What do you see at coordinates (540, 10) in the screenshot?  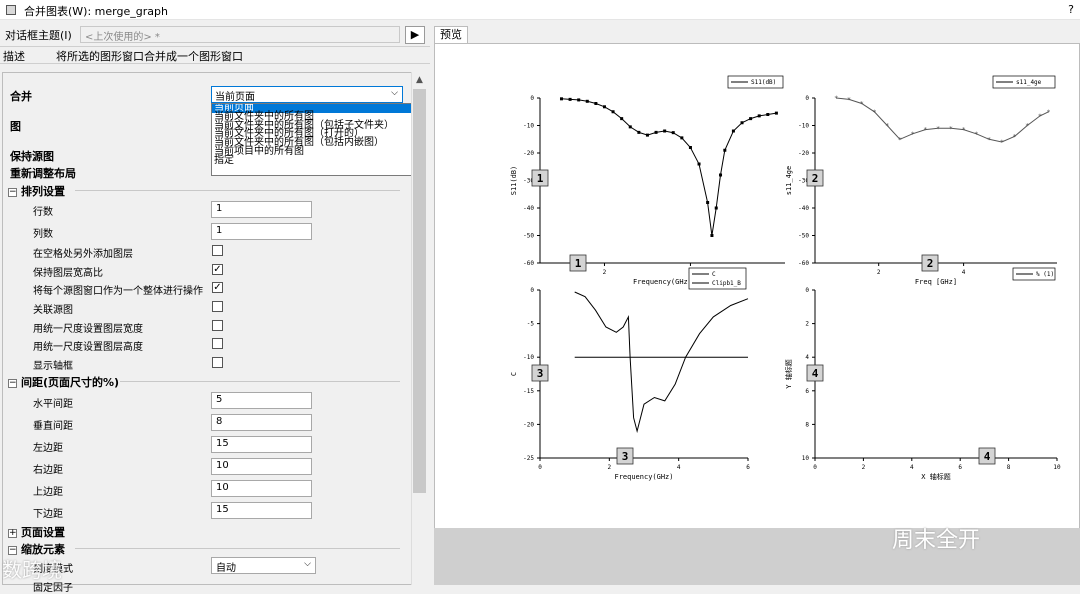 I see `title-bar: 合并图表(W): merge_graph ?` at bounding box center [540, 10].